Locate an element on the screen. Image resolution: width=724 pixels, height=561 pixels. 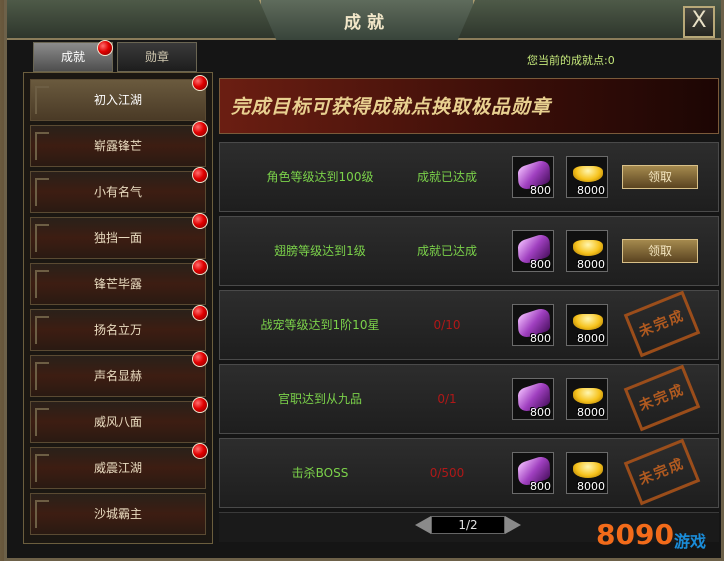
category-label: 威风八面 is located at coordinates (117, 422).